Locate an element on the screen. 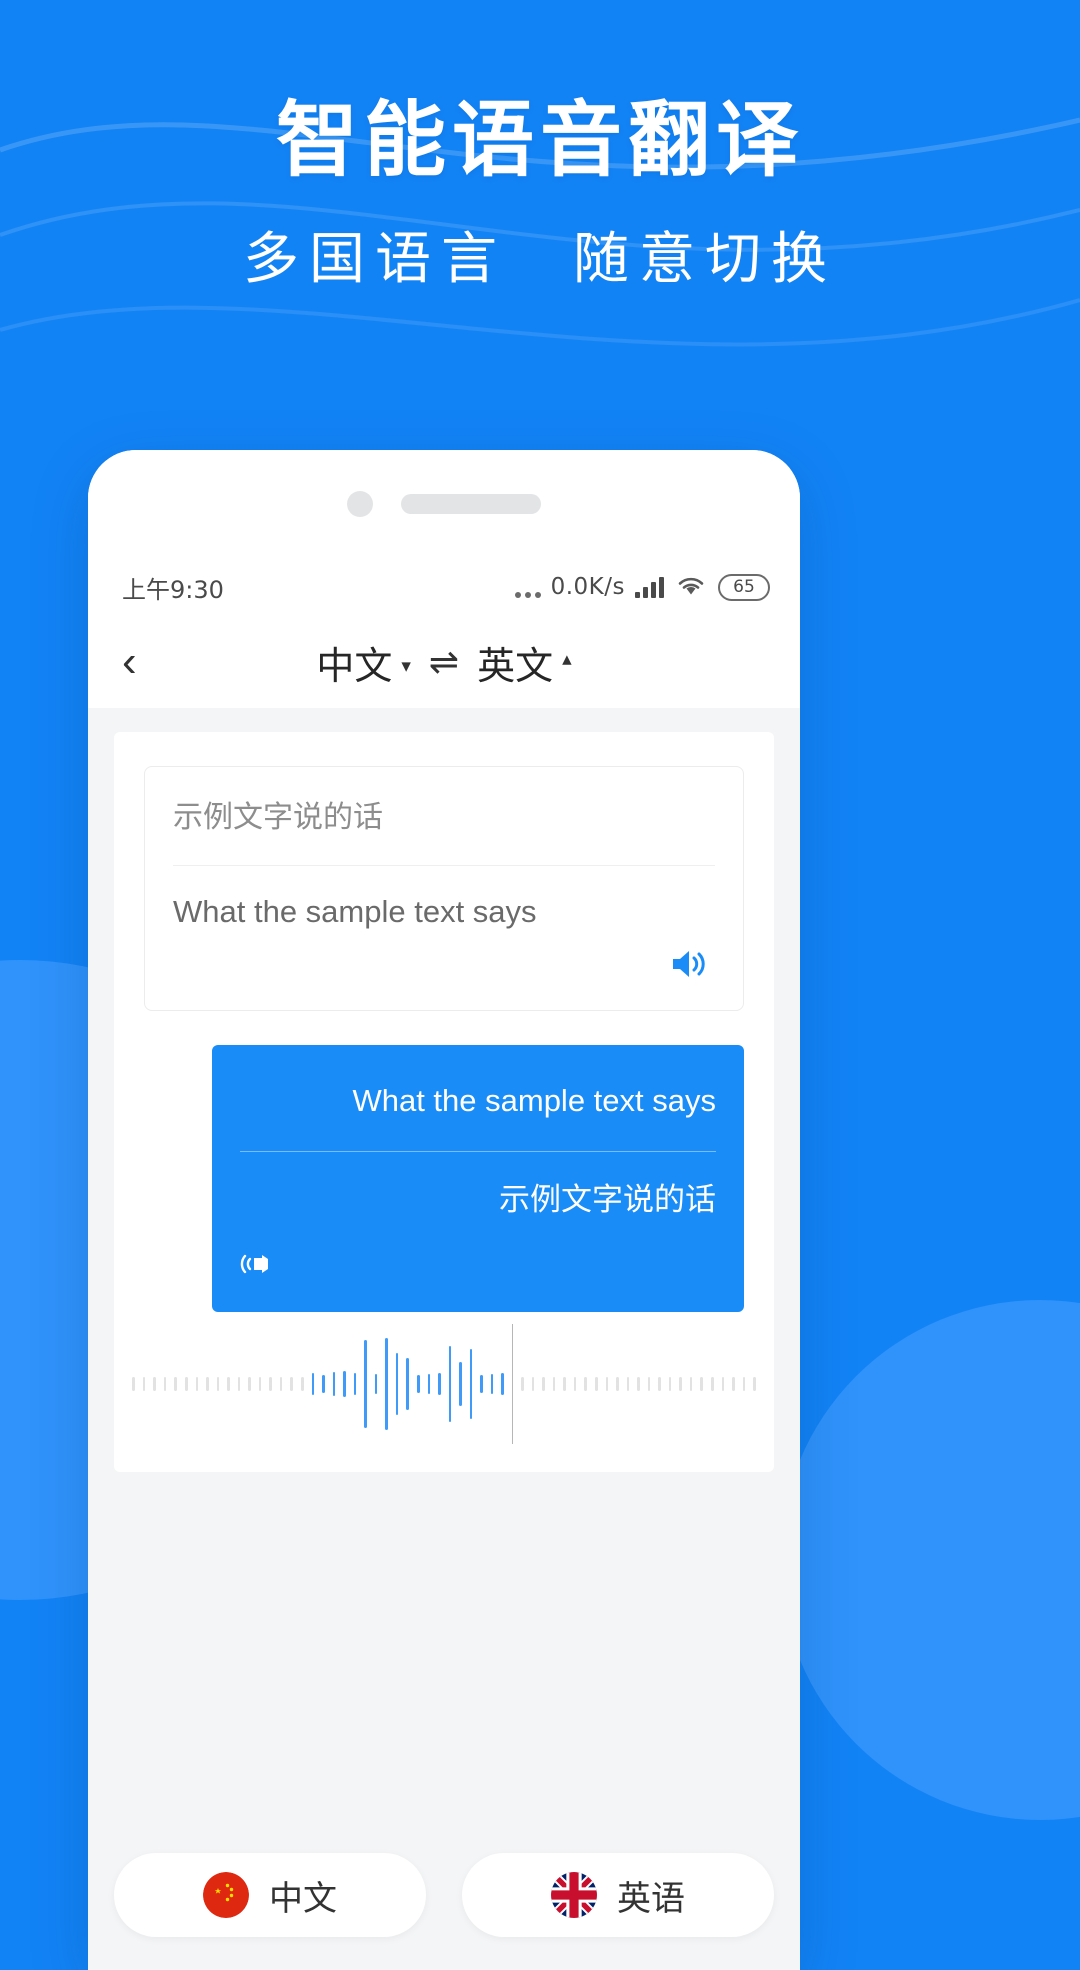 The height and width of the screenshot is (1970, 1080). speaker-icon is located at coordinates (689, 966).